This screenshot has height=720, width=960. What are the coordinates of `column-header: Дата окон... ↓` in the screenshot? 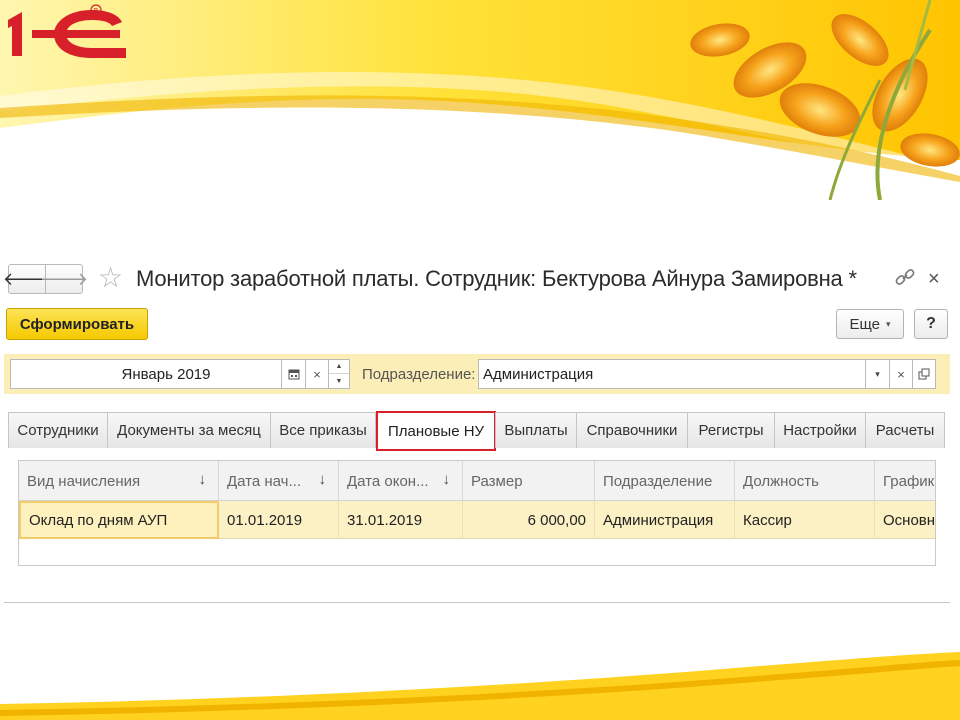 It's located at (401, 481).